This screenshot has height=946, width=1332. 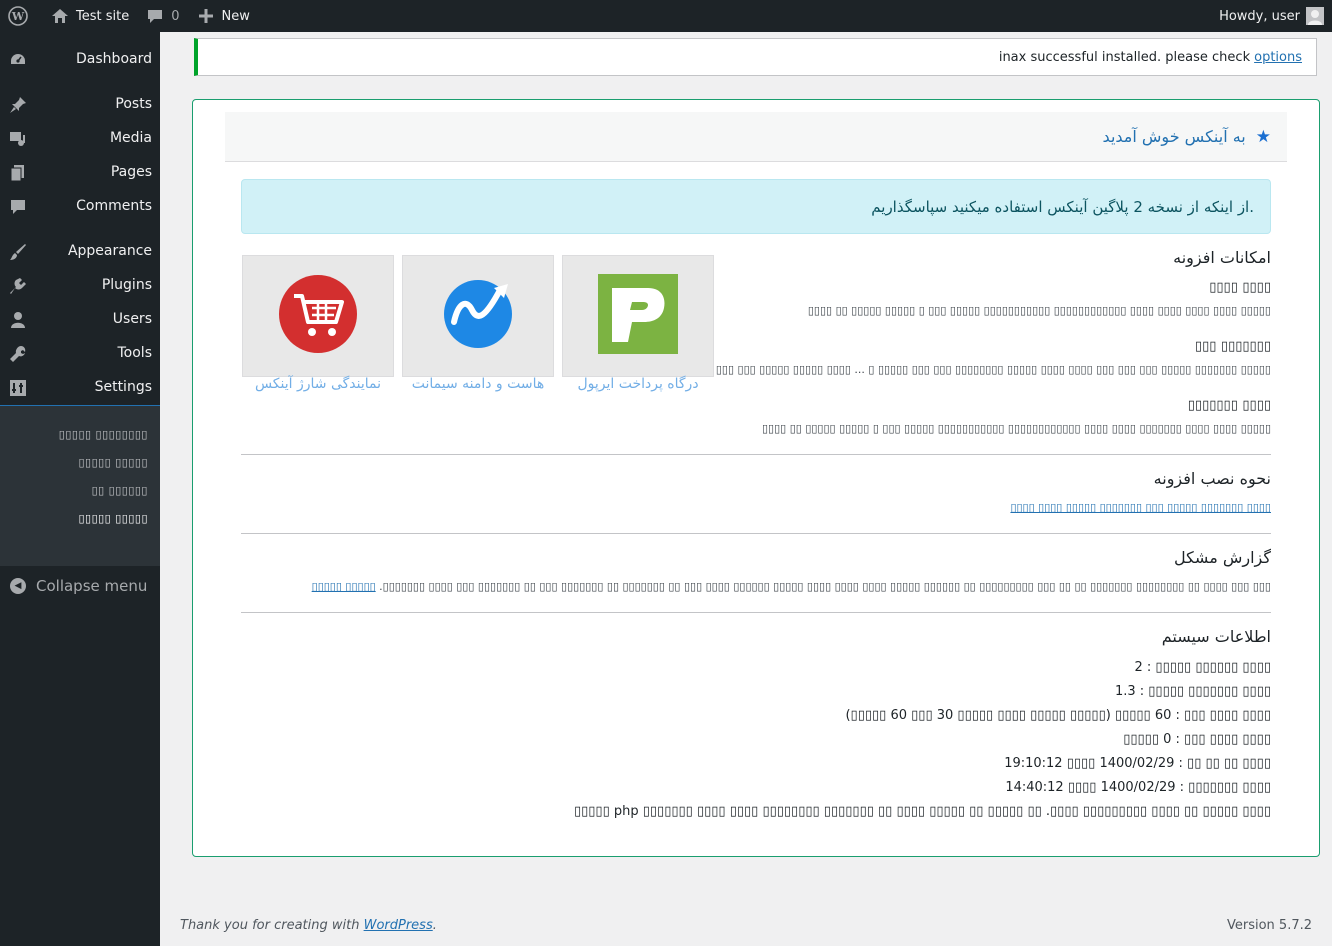 What do you see at coordinates (114, 59) in the screenshot?
I see `sidebar-item-label: Dashboard` at bounding box center [114, 59].